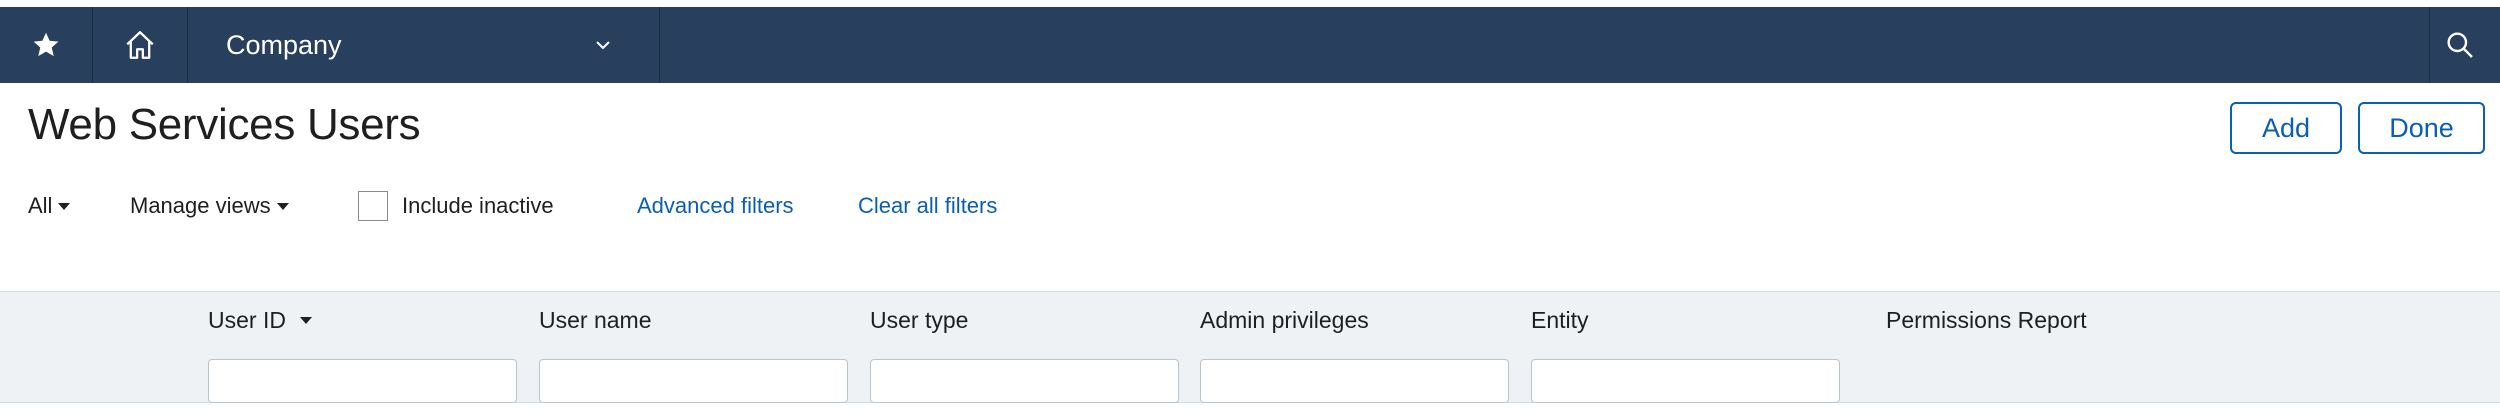 This screenshot has width=2500, height=414. What do you see at coordinates (424, 45) in the screenshot?
I see `company-menu: Company` at bounding box center [424, 45].